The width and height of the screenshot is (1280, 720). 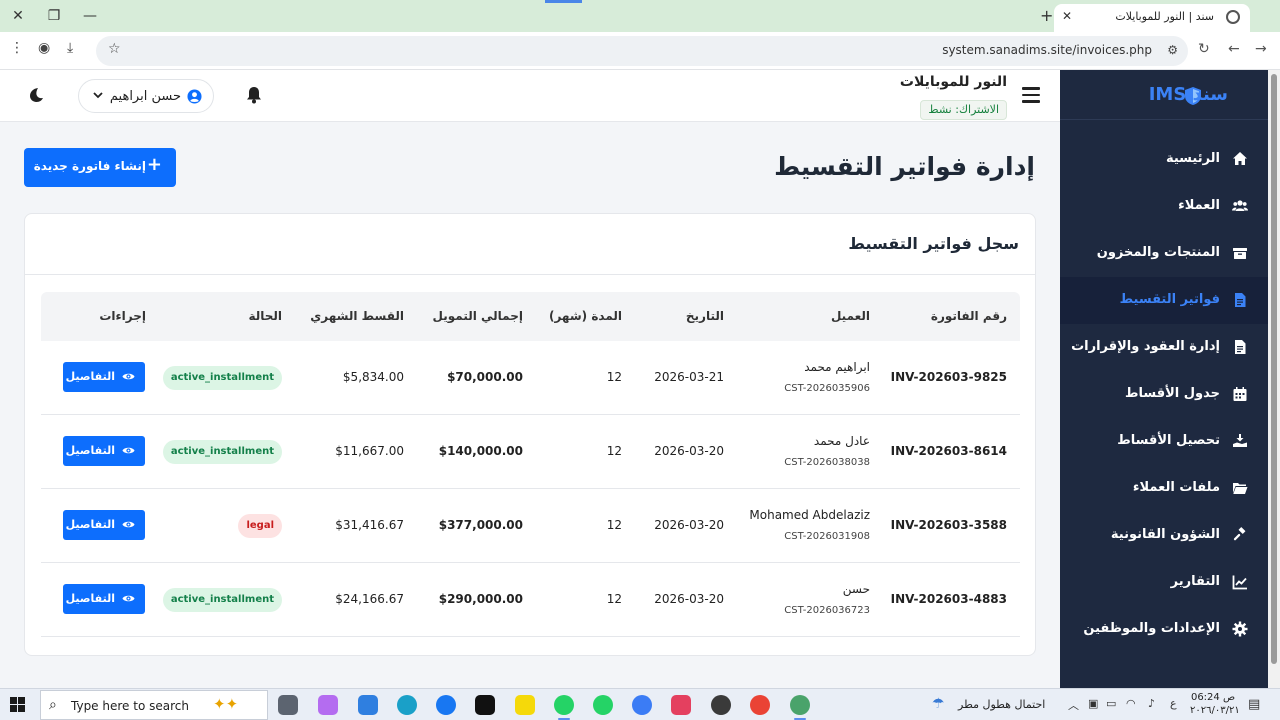 I want to click on chart-icon, so click(x=1239, y=582).